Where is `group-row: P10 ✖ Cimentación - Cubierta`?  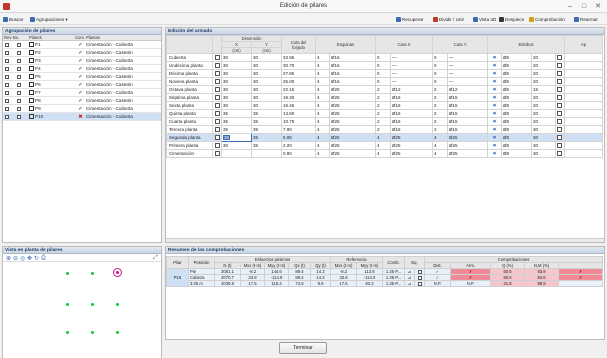
group-row: P10 ✖ Cimentación - Cubierta is located at coordinates (82, 117).